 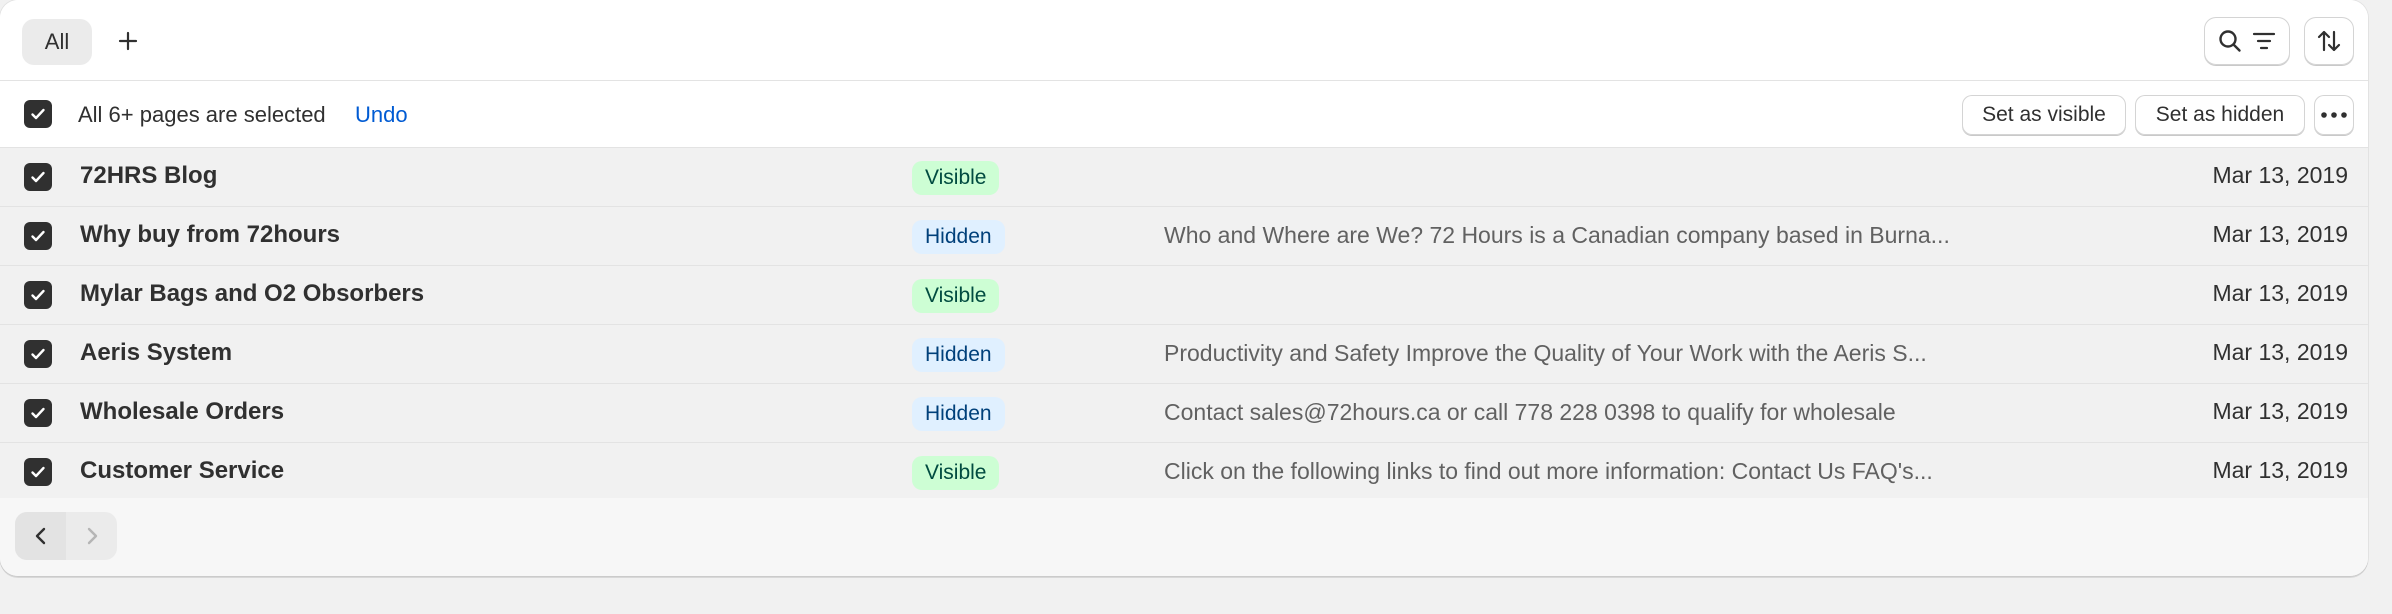 I want to click on sort-icon, so click(x=2329, y=41).